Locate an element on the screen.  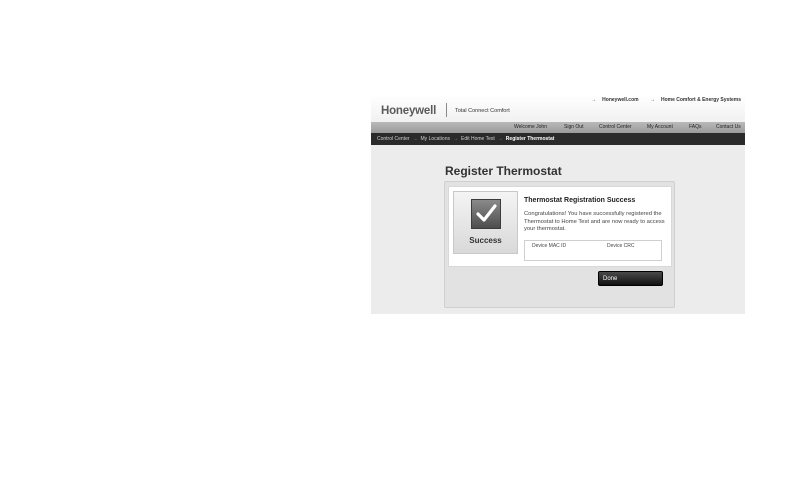
welcome-text: Welcome John is located at coordinates (530, 127).